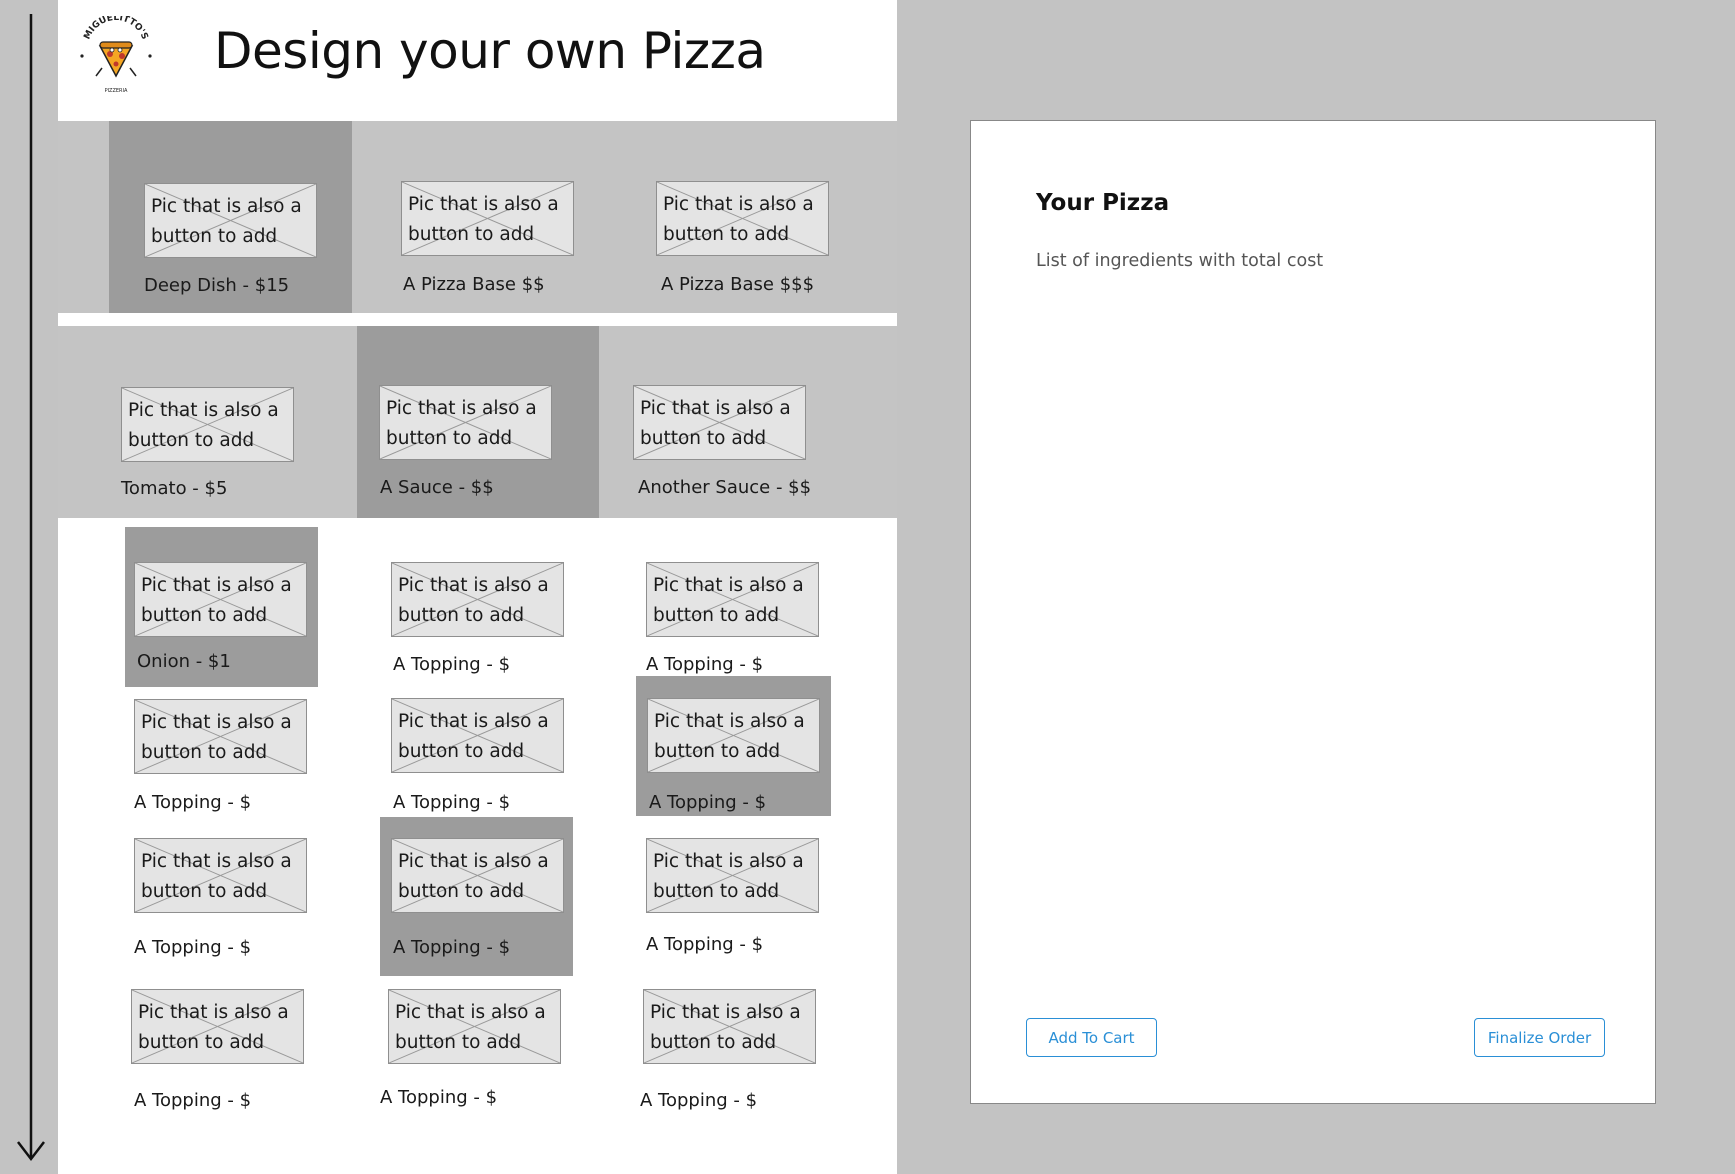  What do you see at coordinates (174, 488) in the screenshot?
I see `sauce-option-label: Tomato - $5` at bounding box center [174, 488].